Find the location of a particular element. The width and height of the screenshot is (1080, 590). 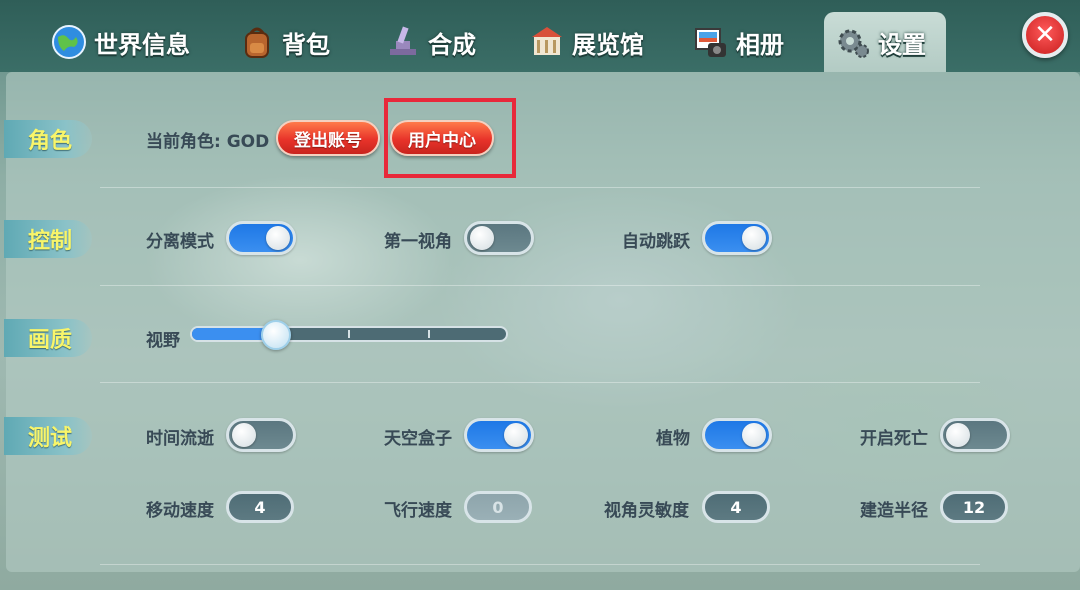

skybox-toggle is located at coordinates (499, 435).